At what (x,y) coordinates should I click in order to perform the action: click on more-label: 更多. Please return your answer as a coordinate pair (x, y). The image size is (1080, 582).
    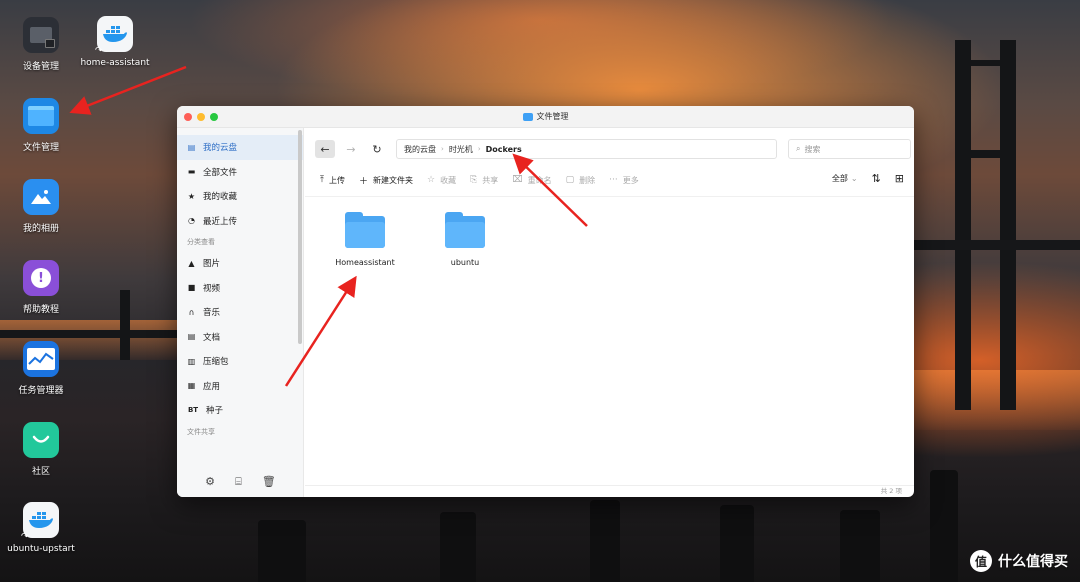
    Looking at the image, I should click on (630, 180).